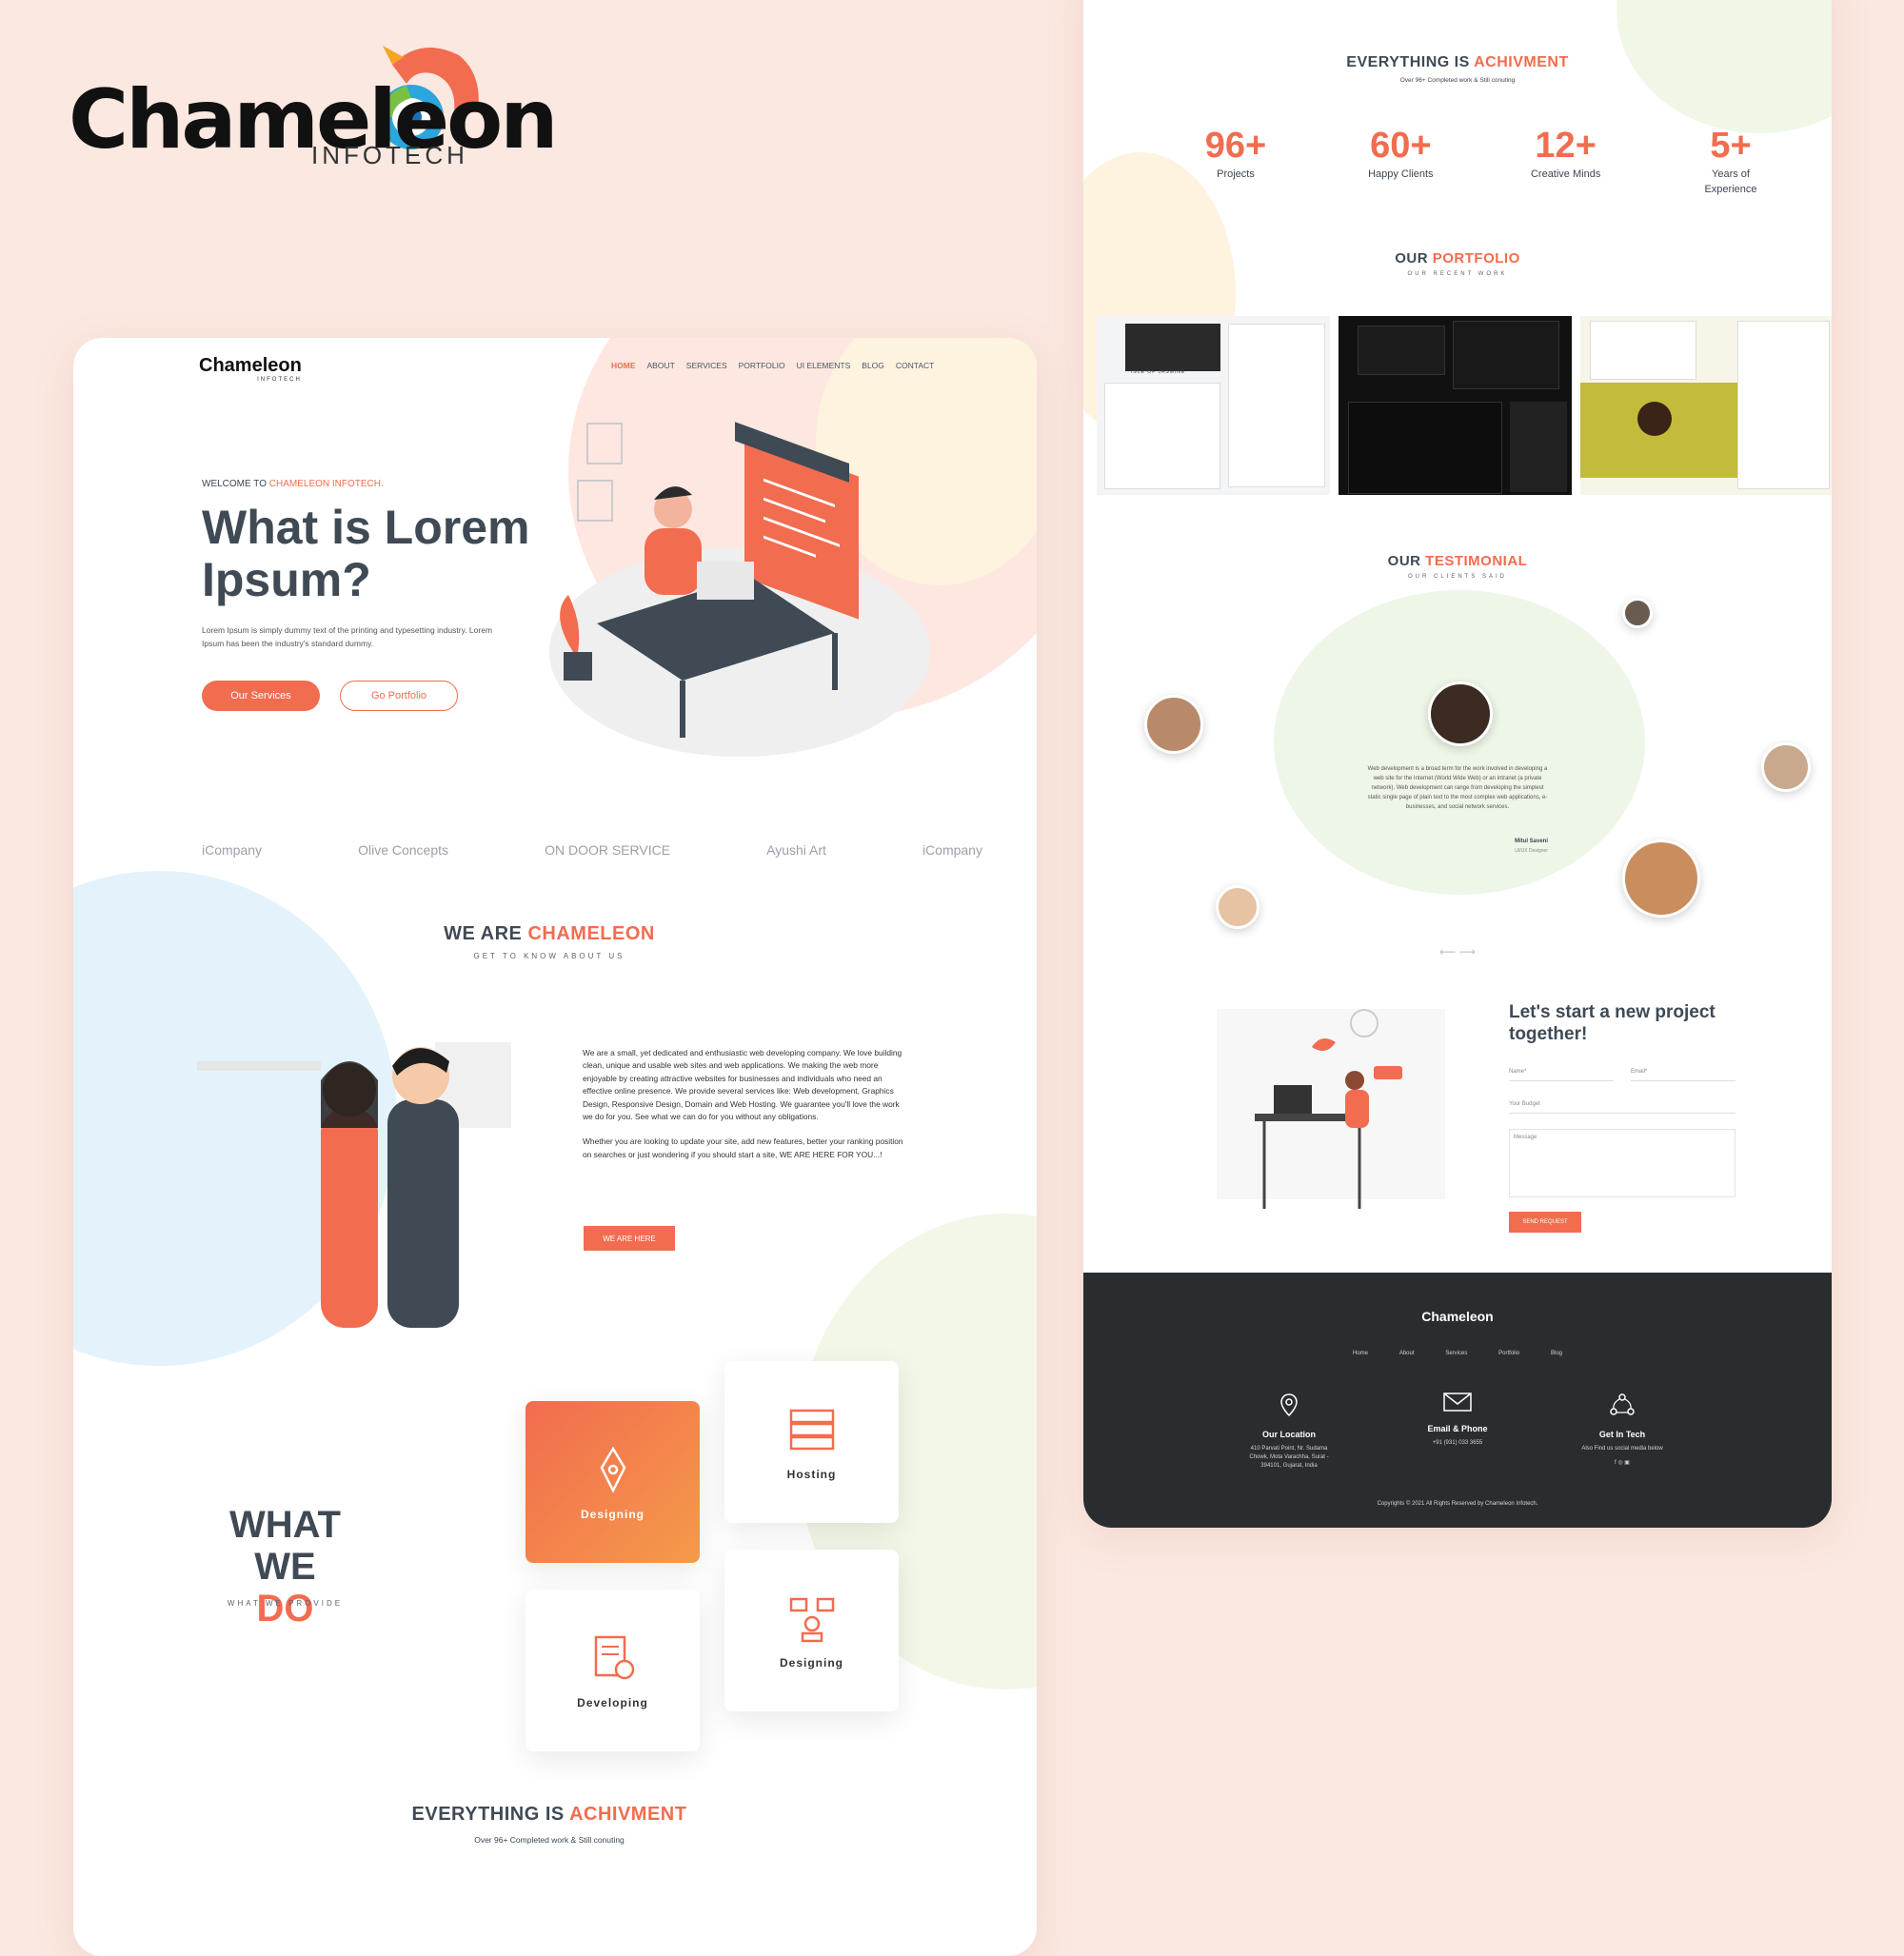 This screenshot has width=1904, height=1956. Describe the element at coordinates (1731, 146) in the screenshot. I see `stat-value: 5+` at that location.